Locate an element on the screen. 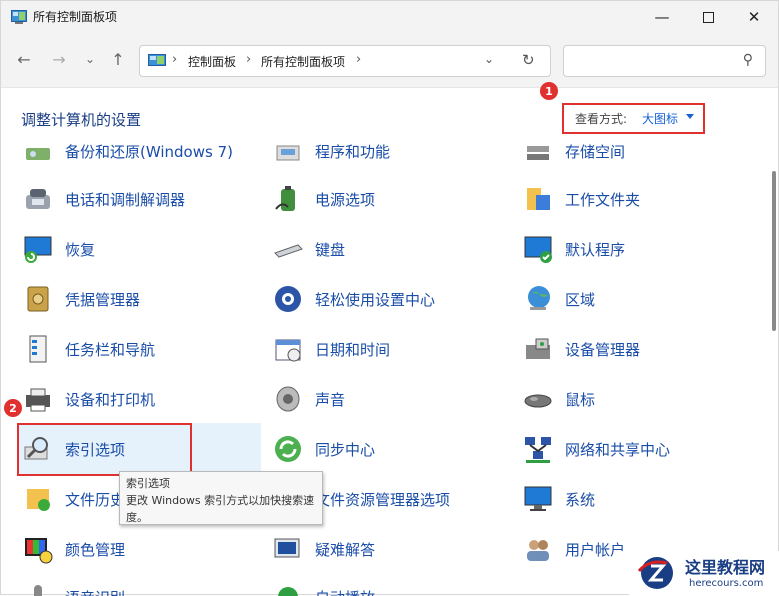 This screenshot has width=779, height=596. breadcrumb-control-panel: 控制面板 is located at coordinates (212, 61).